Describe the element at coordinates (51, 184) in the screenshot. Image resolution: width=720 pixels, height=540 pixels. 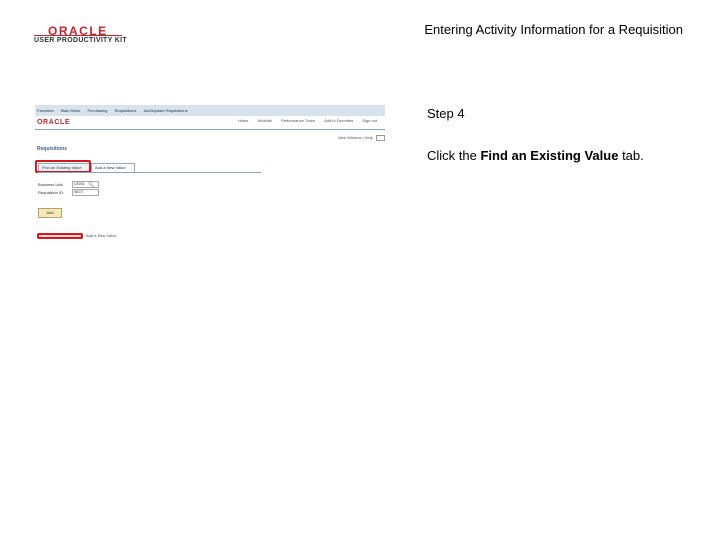
I see `business-unit-label: Business Unit:` at that location.